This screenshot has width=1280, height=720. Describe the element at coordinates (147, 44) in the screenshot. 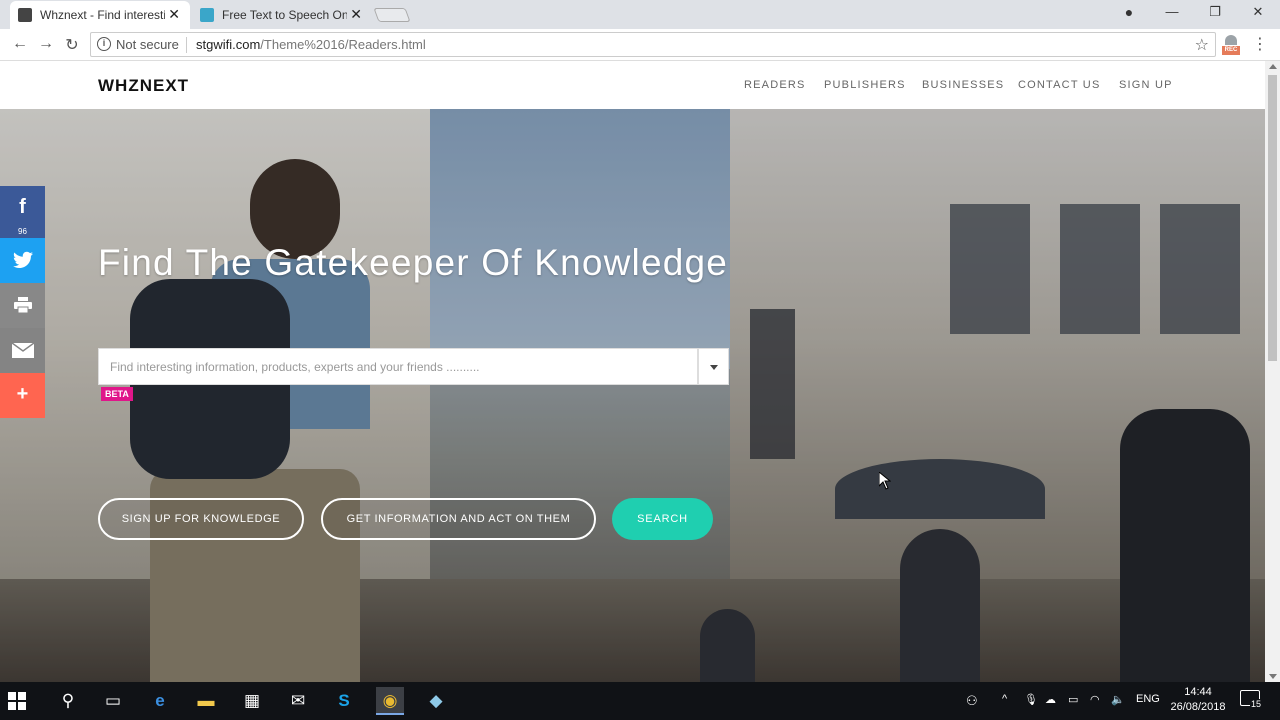

I see `security-label: Not secure` at that location.